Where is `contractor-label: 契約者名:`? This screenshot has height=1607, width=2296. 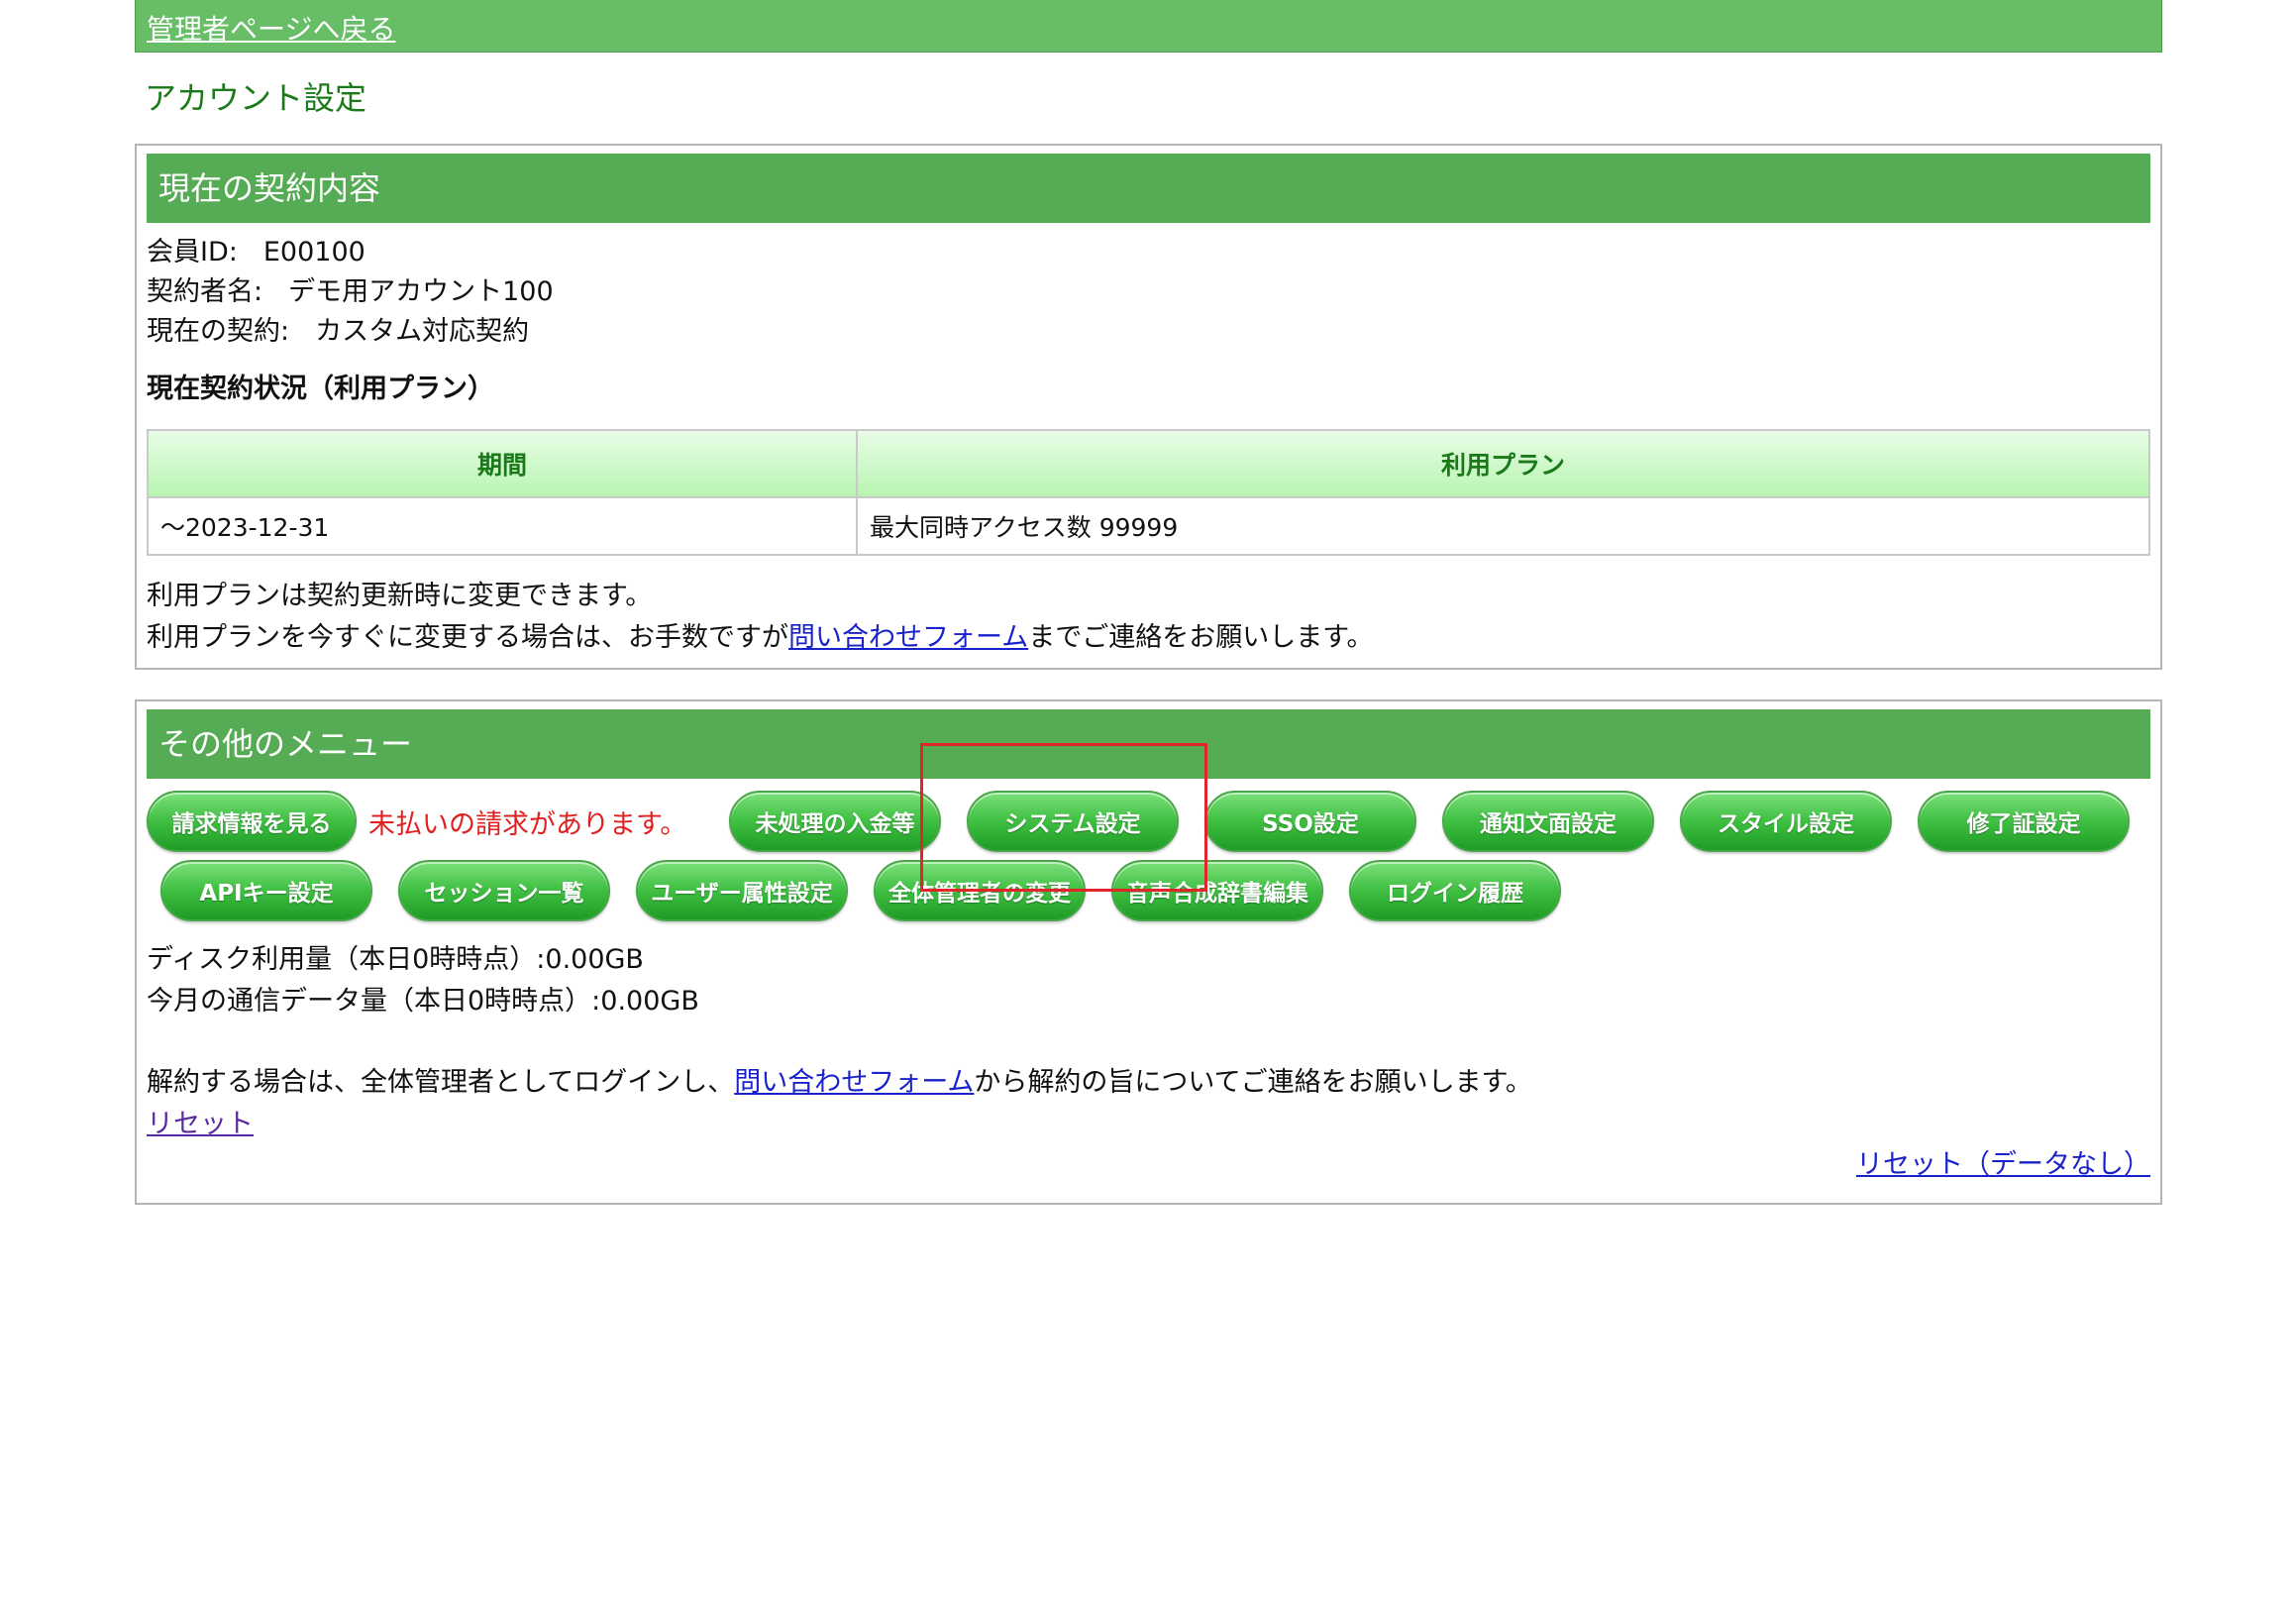
contractor-label: 契約者名: is located at coordinates (205, 291).